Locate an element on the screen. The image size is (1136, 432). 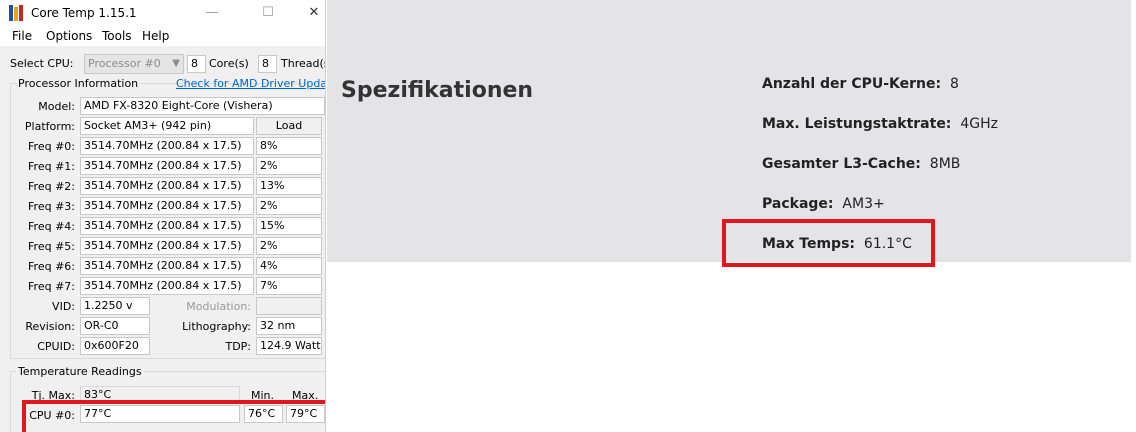
spec-label: Anzahl der CPU-Kerne: is located at coordinates (852, 84).